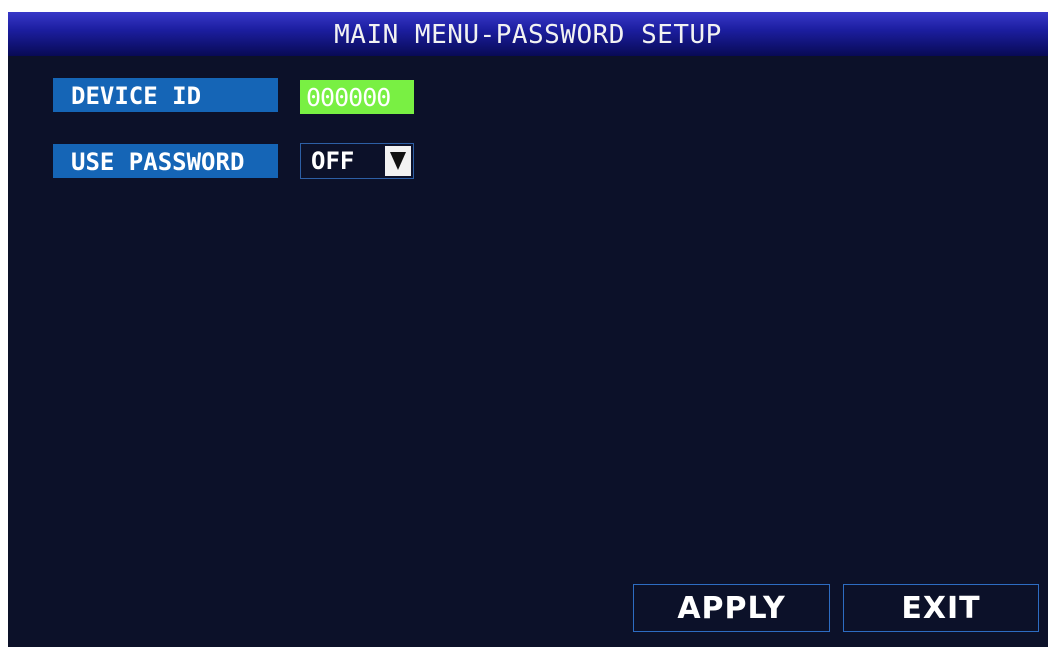 The height and width of the screenshot is (648, 1051). What do you see at coordinates (357, 161) in the screenshot?
I see `use-password-dropdown: OFF` at bounding box center [357, 161].